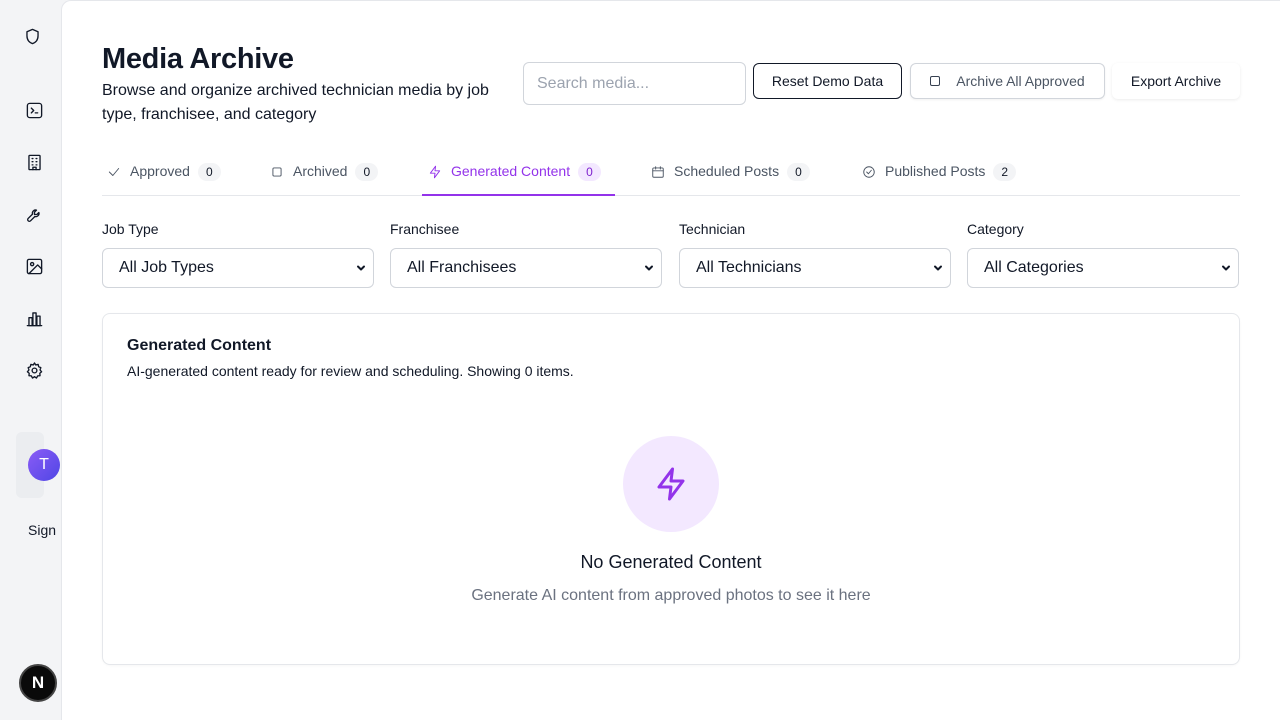  I want to click on empty-state-illustration, so click(671, 484).